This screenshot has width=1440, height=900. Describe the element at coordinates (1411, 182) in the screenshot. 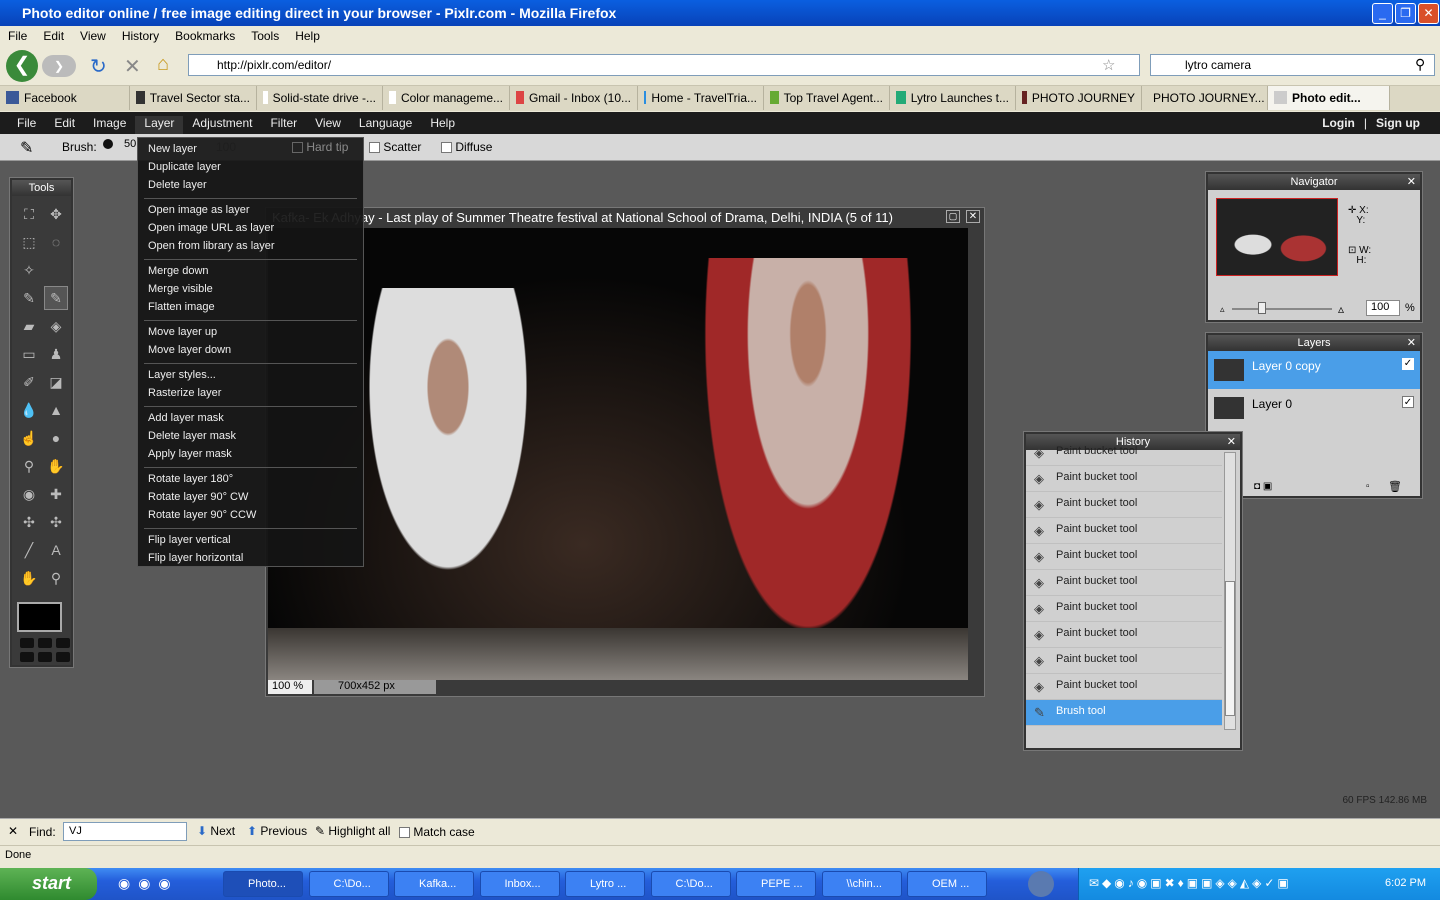

I see `close-navigator-icon: ✕` at that location.